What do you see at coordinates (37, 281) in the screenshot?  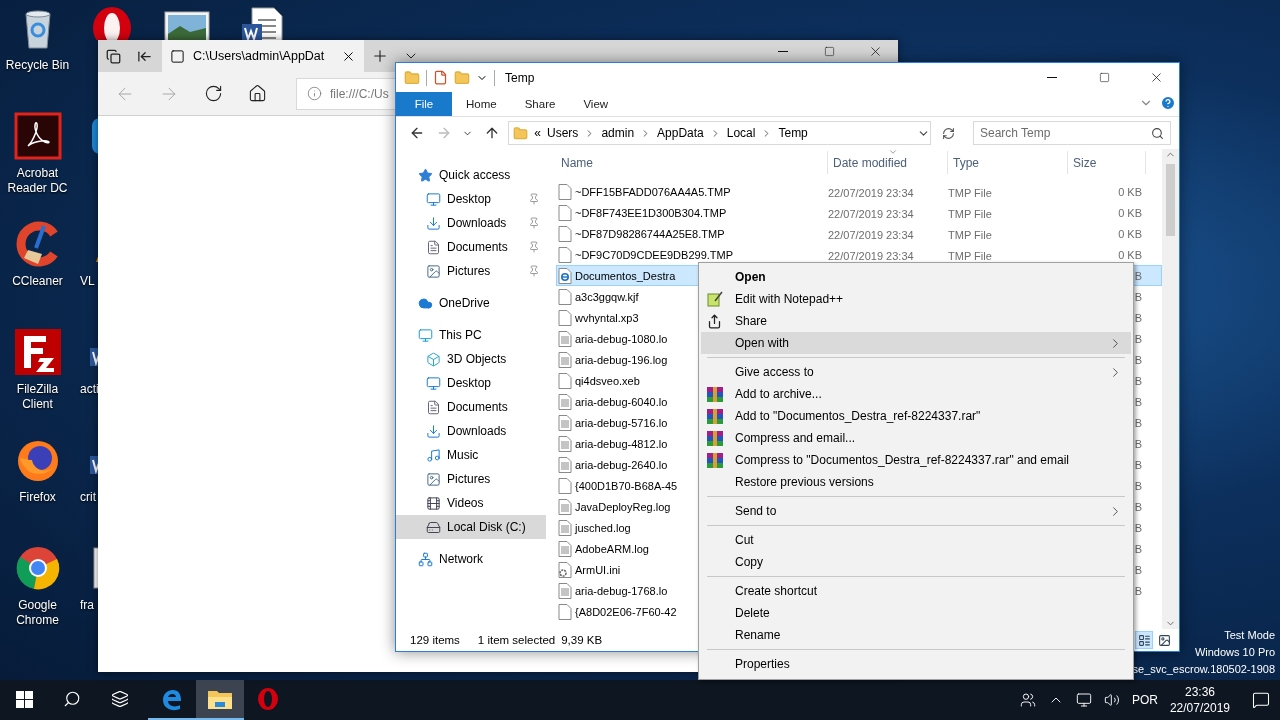 I see `desktop-icon-label: CCleaner` at bounding box center [37, 281].